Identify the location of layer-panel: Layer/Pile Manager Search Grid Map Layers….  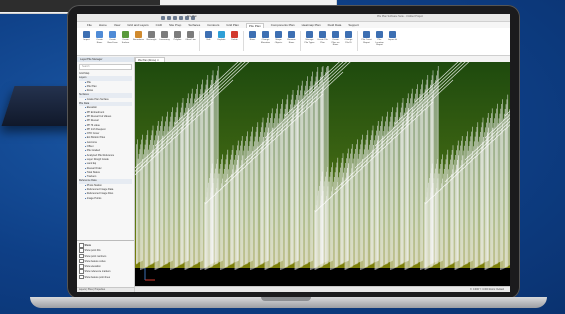
(106, 174).